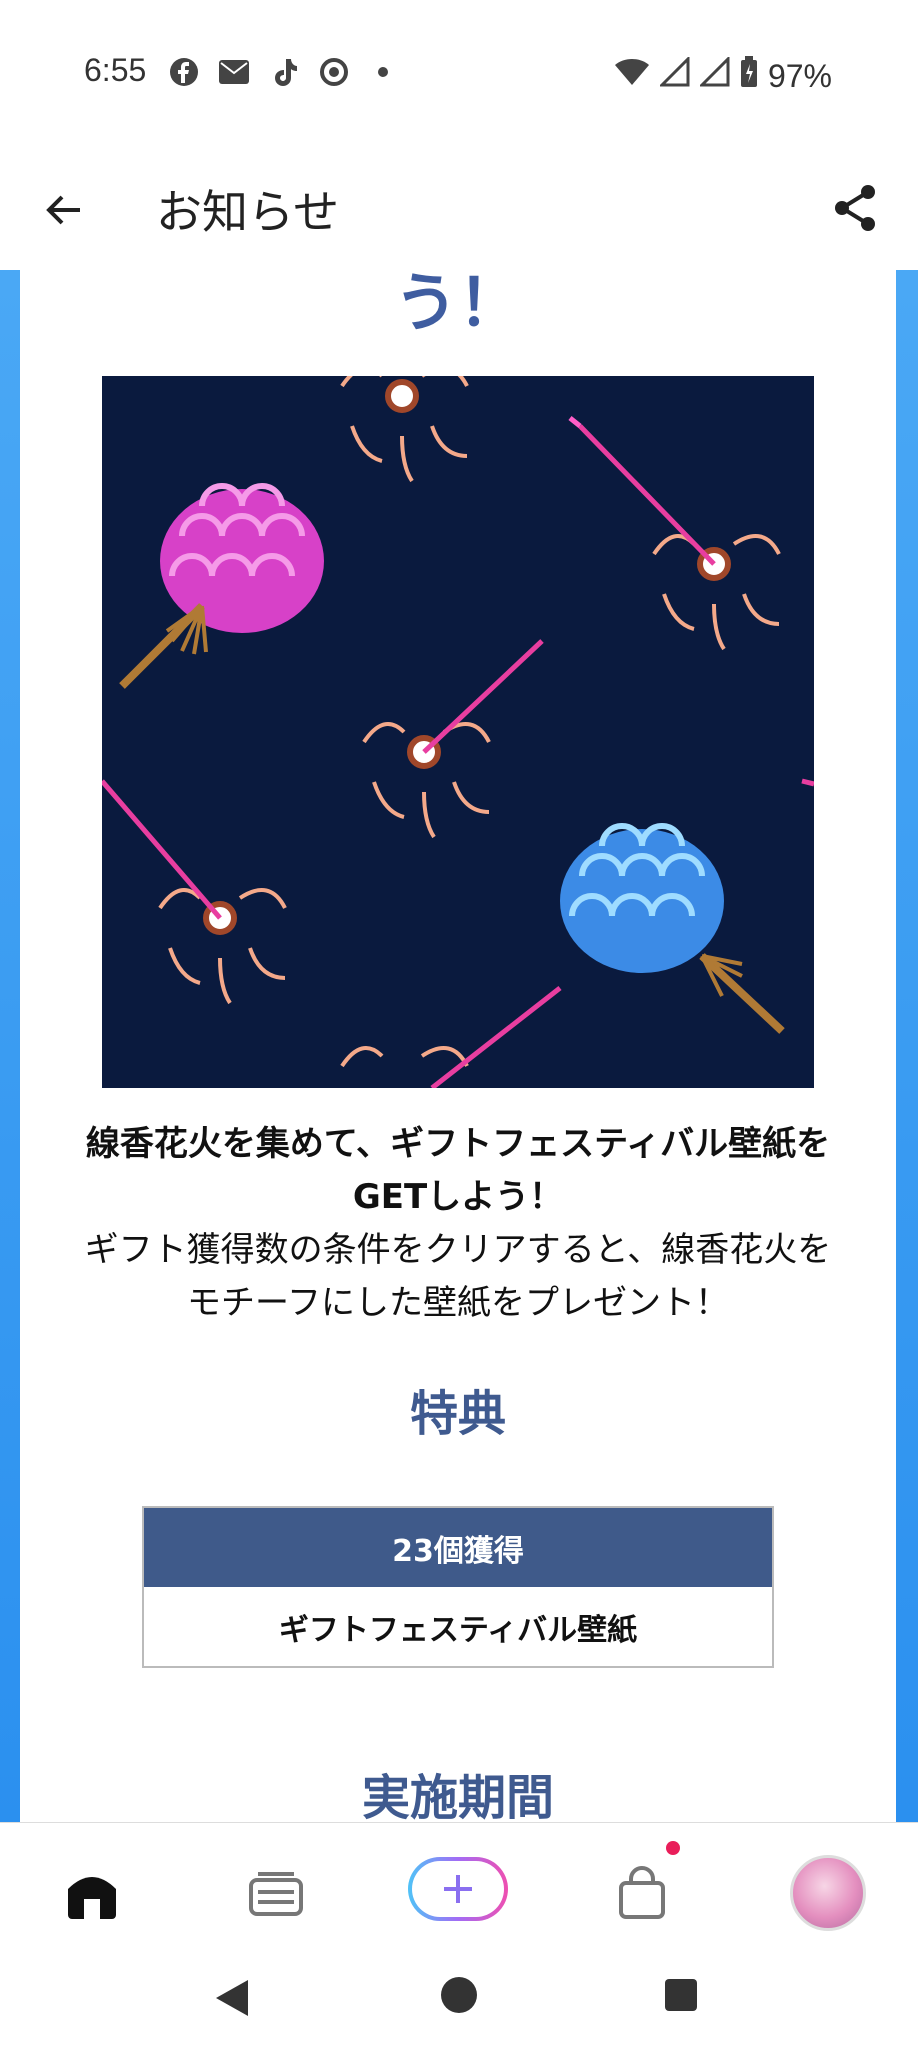 The height and width of the screenshot is (2048, 918). Describe the element at coordinates (383, 72) in the screenshot. I see `more-notifications-icon` at that location.